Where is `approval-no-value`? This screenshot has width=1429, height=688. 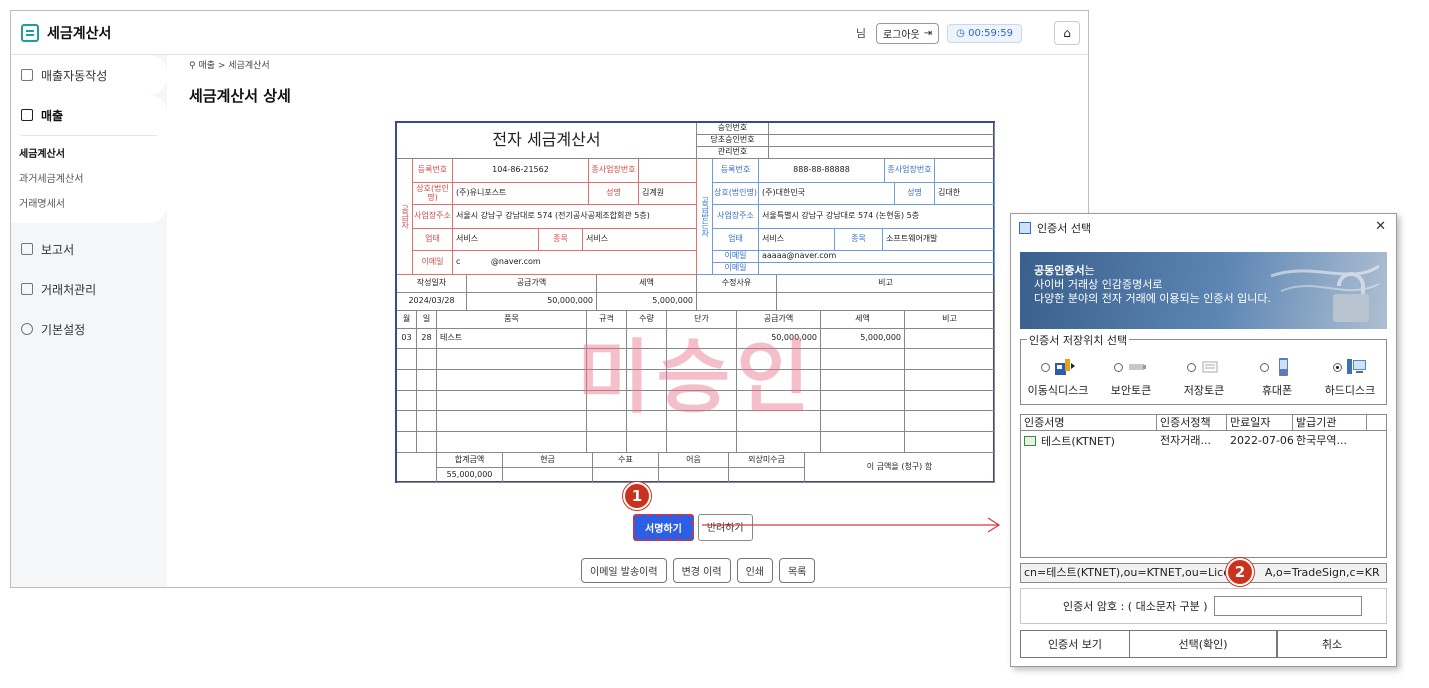 approval-no-value is located at coordinates (882, 129).